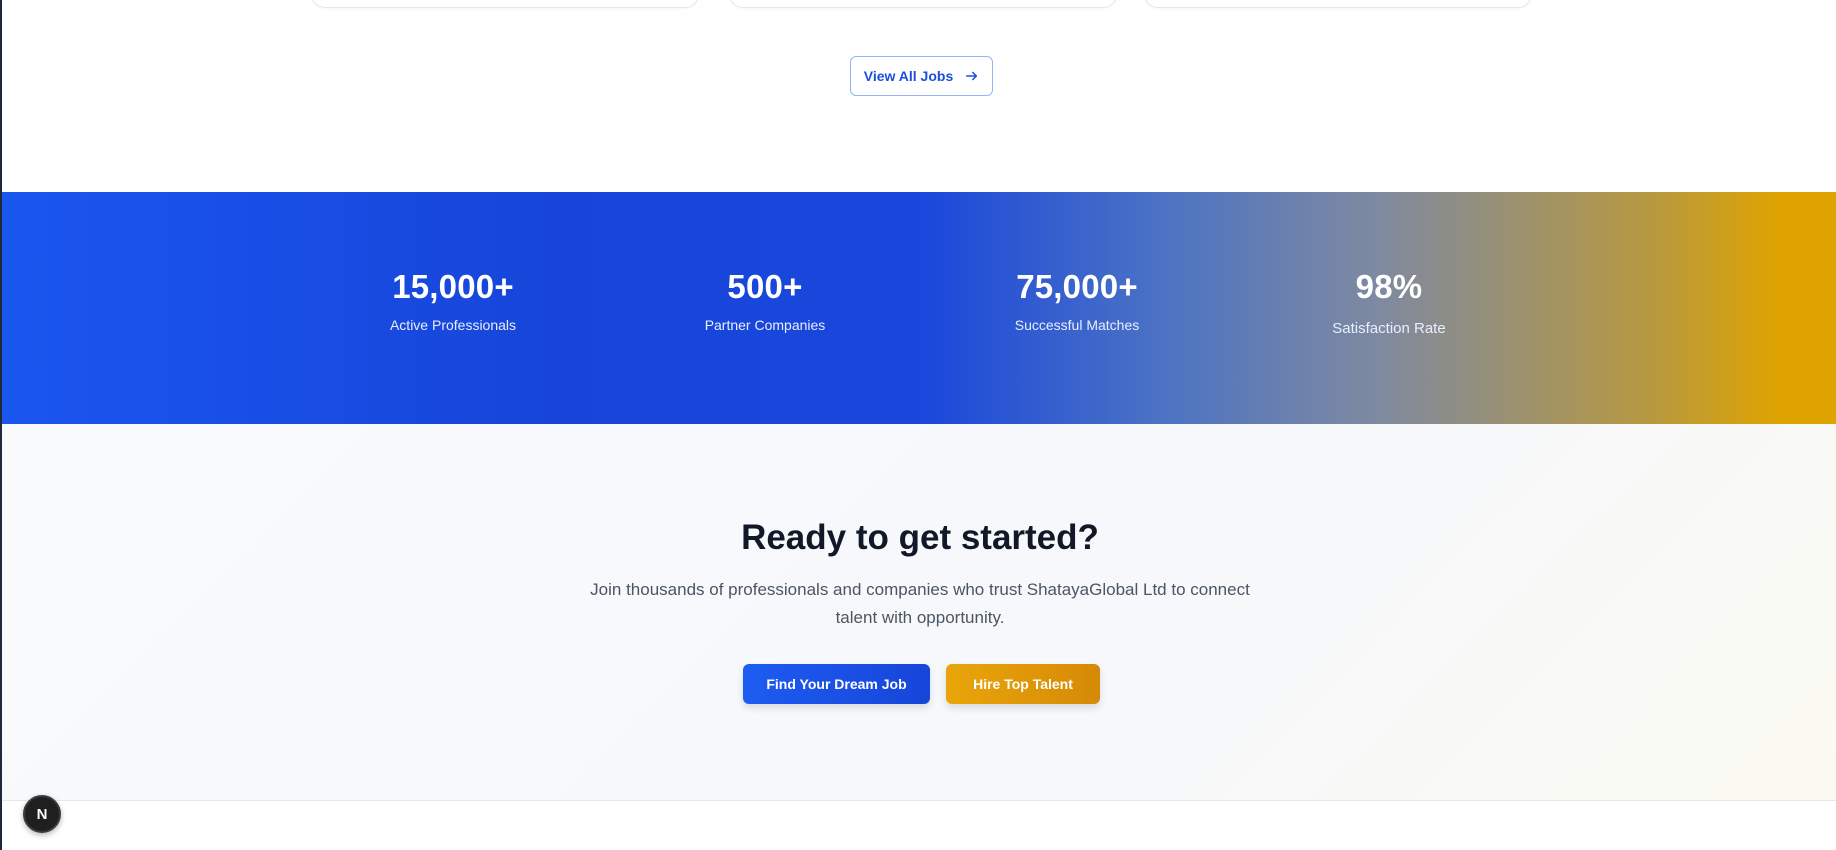 The width and height of the screenshot is (1836, 850). What do you see at coordinates (908, 76) in the screenshot?
I see `view-all-jobs-label: View All Jobs` at bounding box center [908, 76].